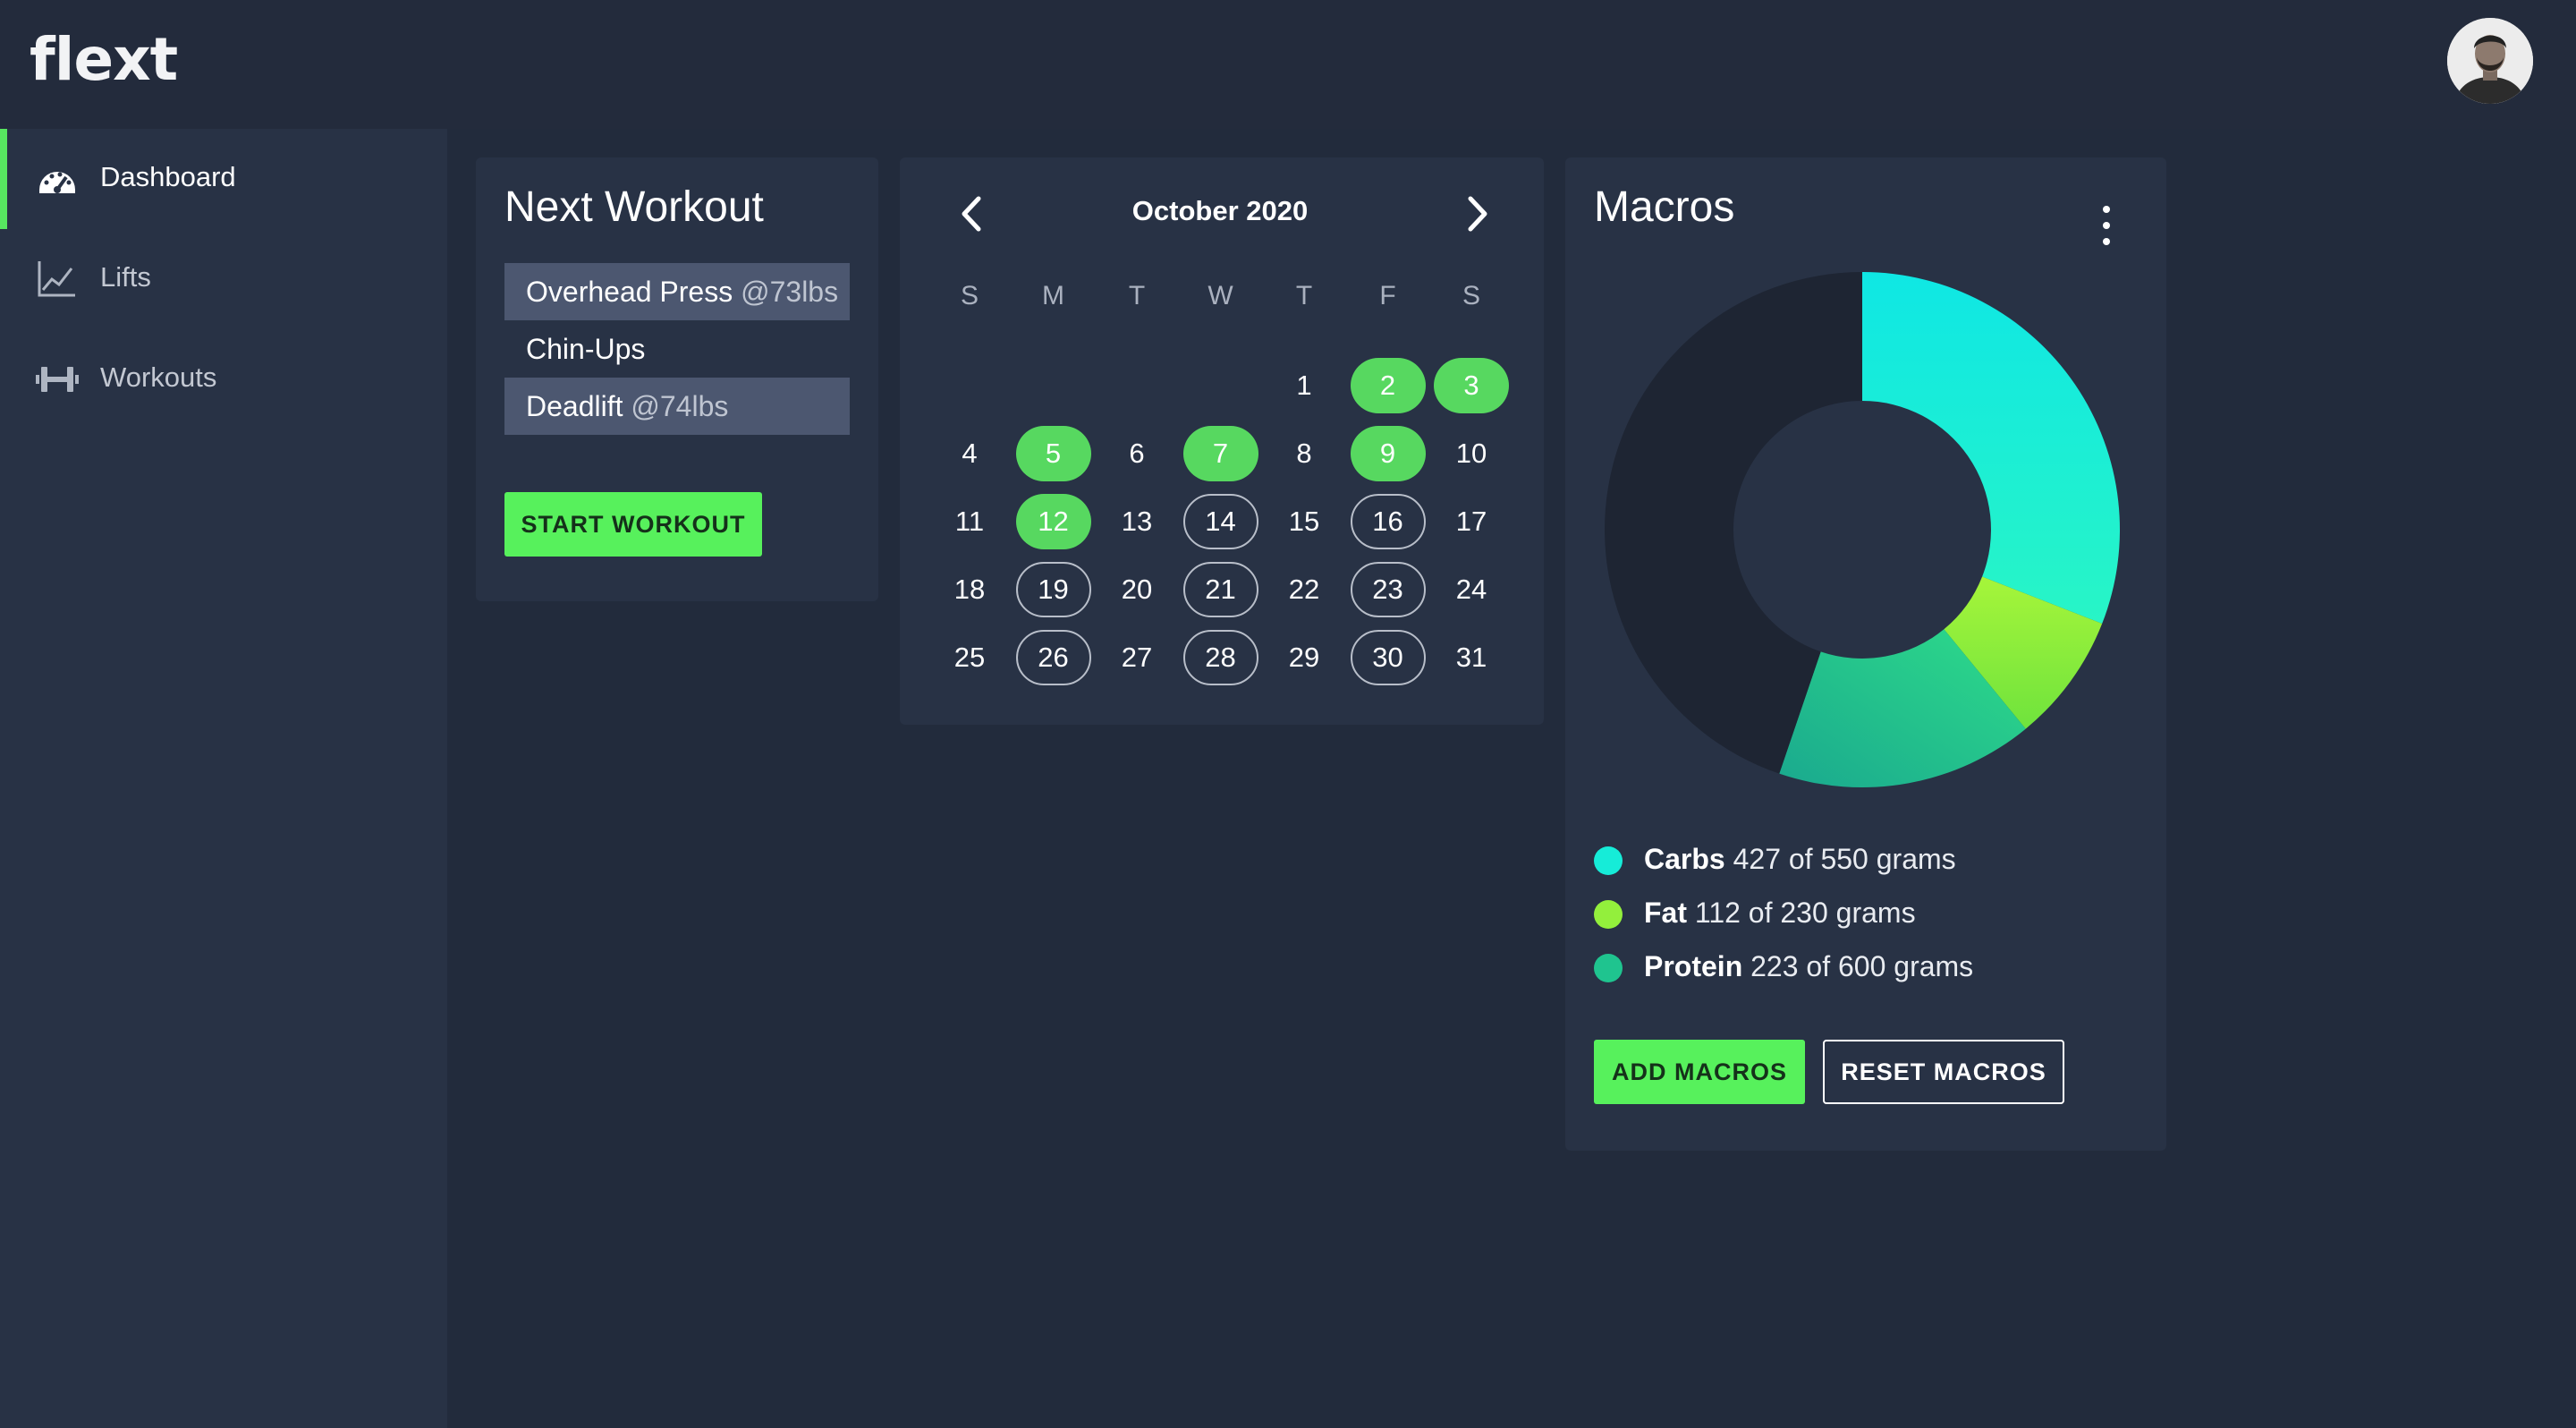  I want to click on sidebar-item-lifts: Lifts, so click(223, 279).